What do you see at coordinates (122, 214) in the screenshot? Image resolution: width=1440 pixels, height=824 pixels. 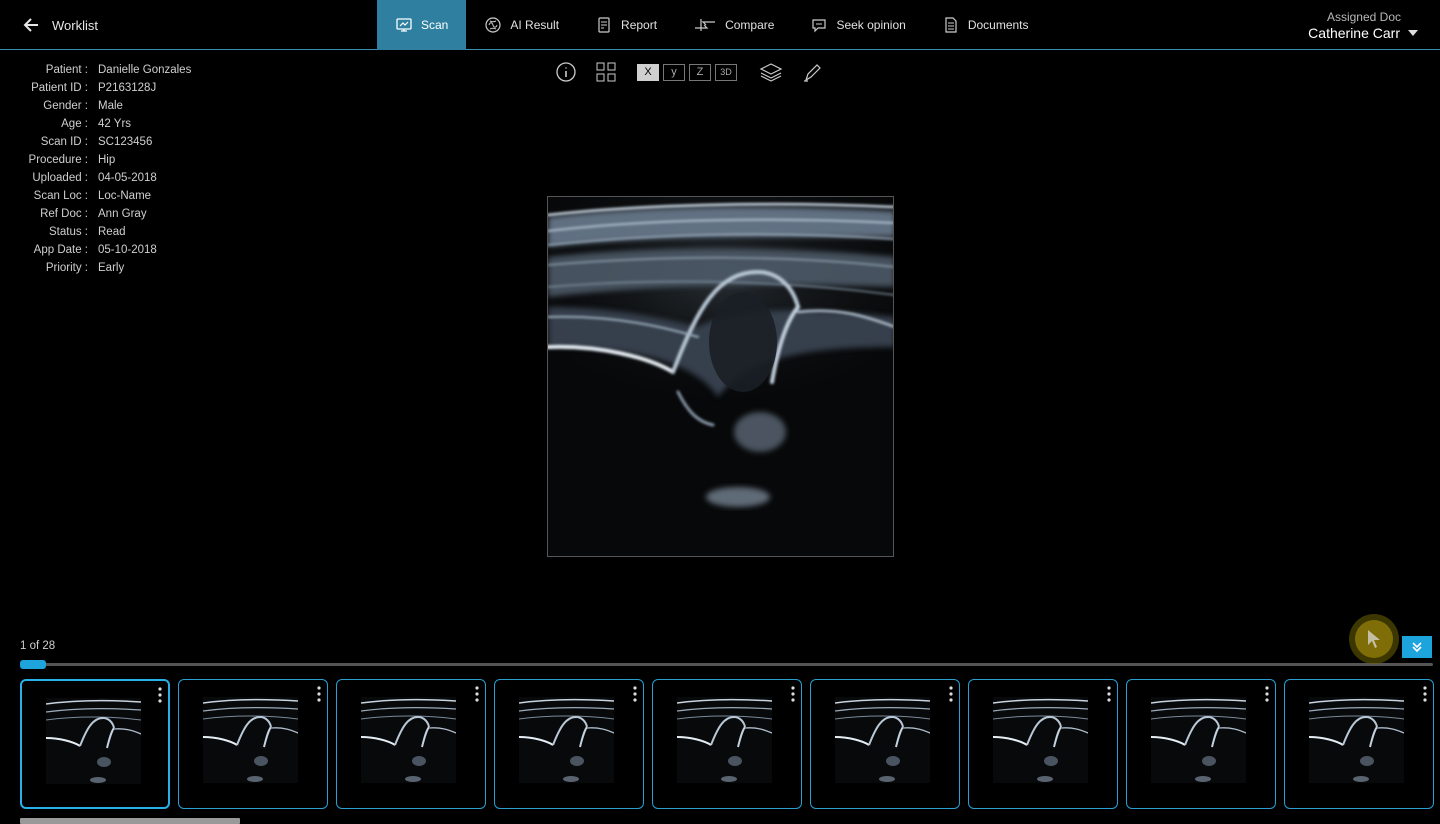 I see `info-value: Ann Gray` at bounding box center [122, 214].